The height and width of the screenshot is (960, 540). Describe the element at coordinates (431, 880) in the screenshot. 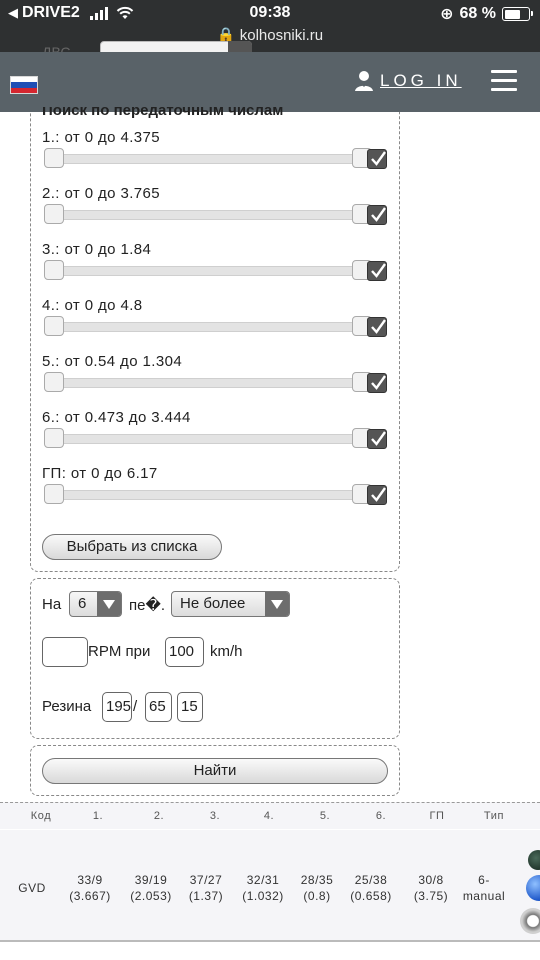

I see `cell-final-drive-ratio: 30/8` at that location.